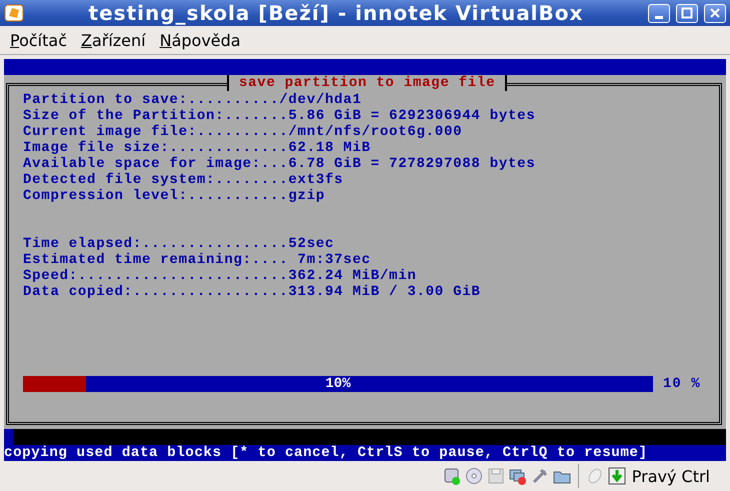  What do you see at coordinates (14, 13) in the screenshot?
I see `app-icon` at bounding box center [14, 13].